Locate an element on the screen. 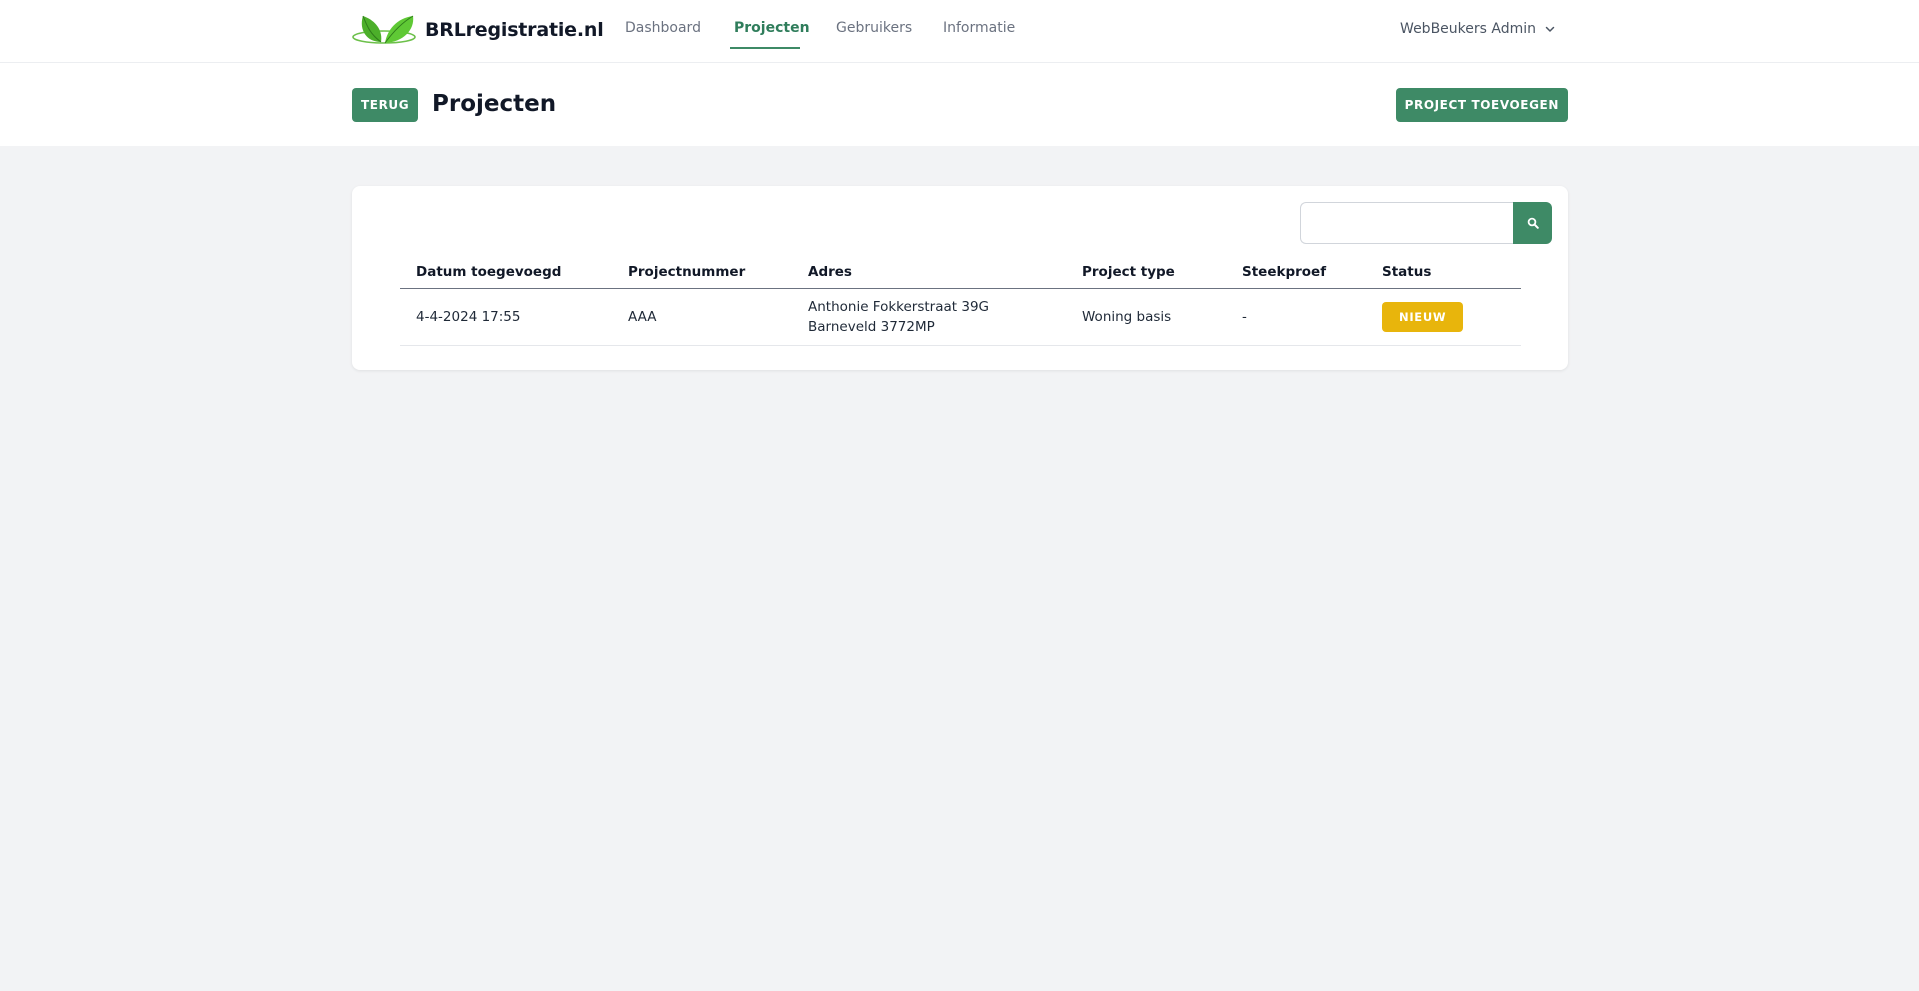 Image resolution: width=1919 pixels, height=991 pixels. search-input is located at coordinates (1406, 223).